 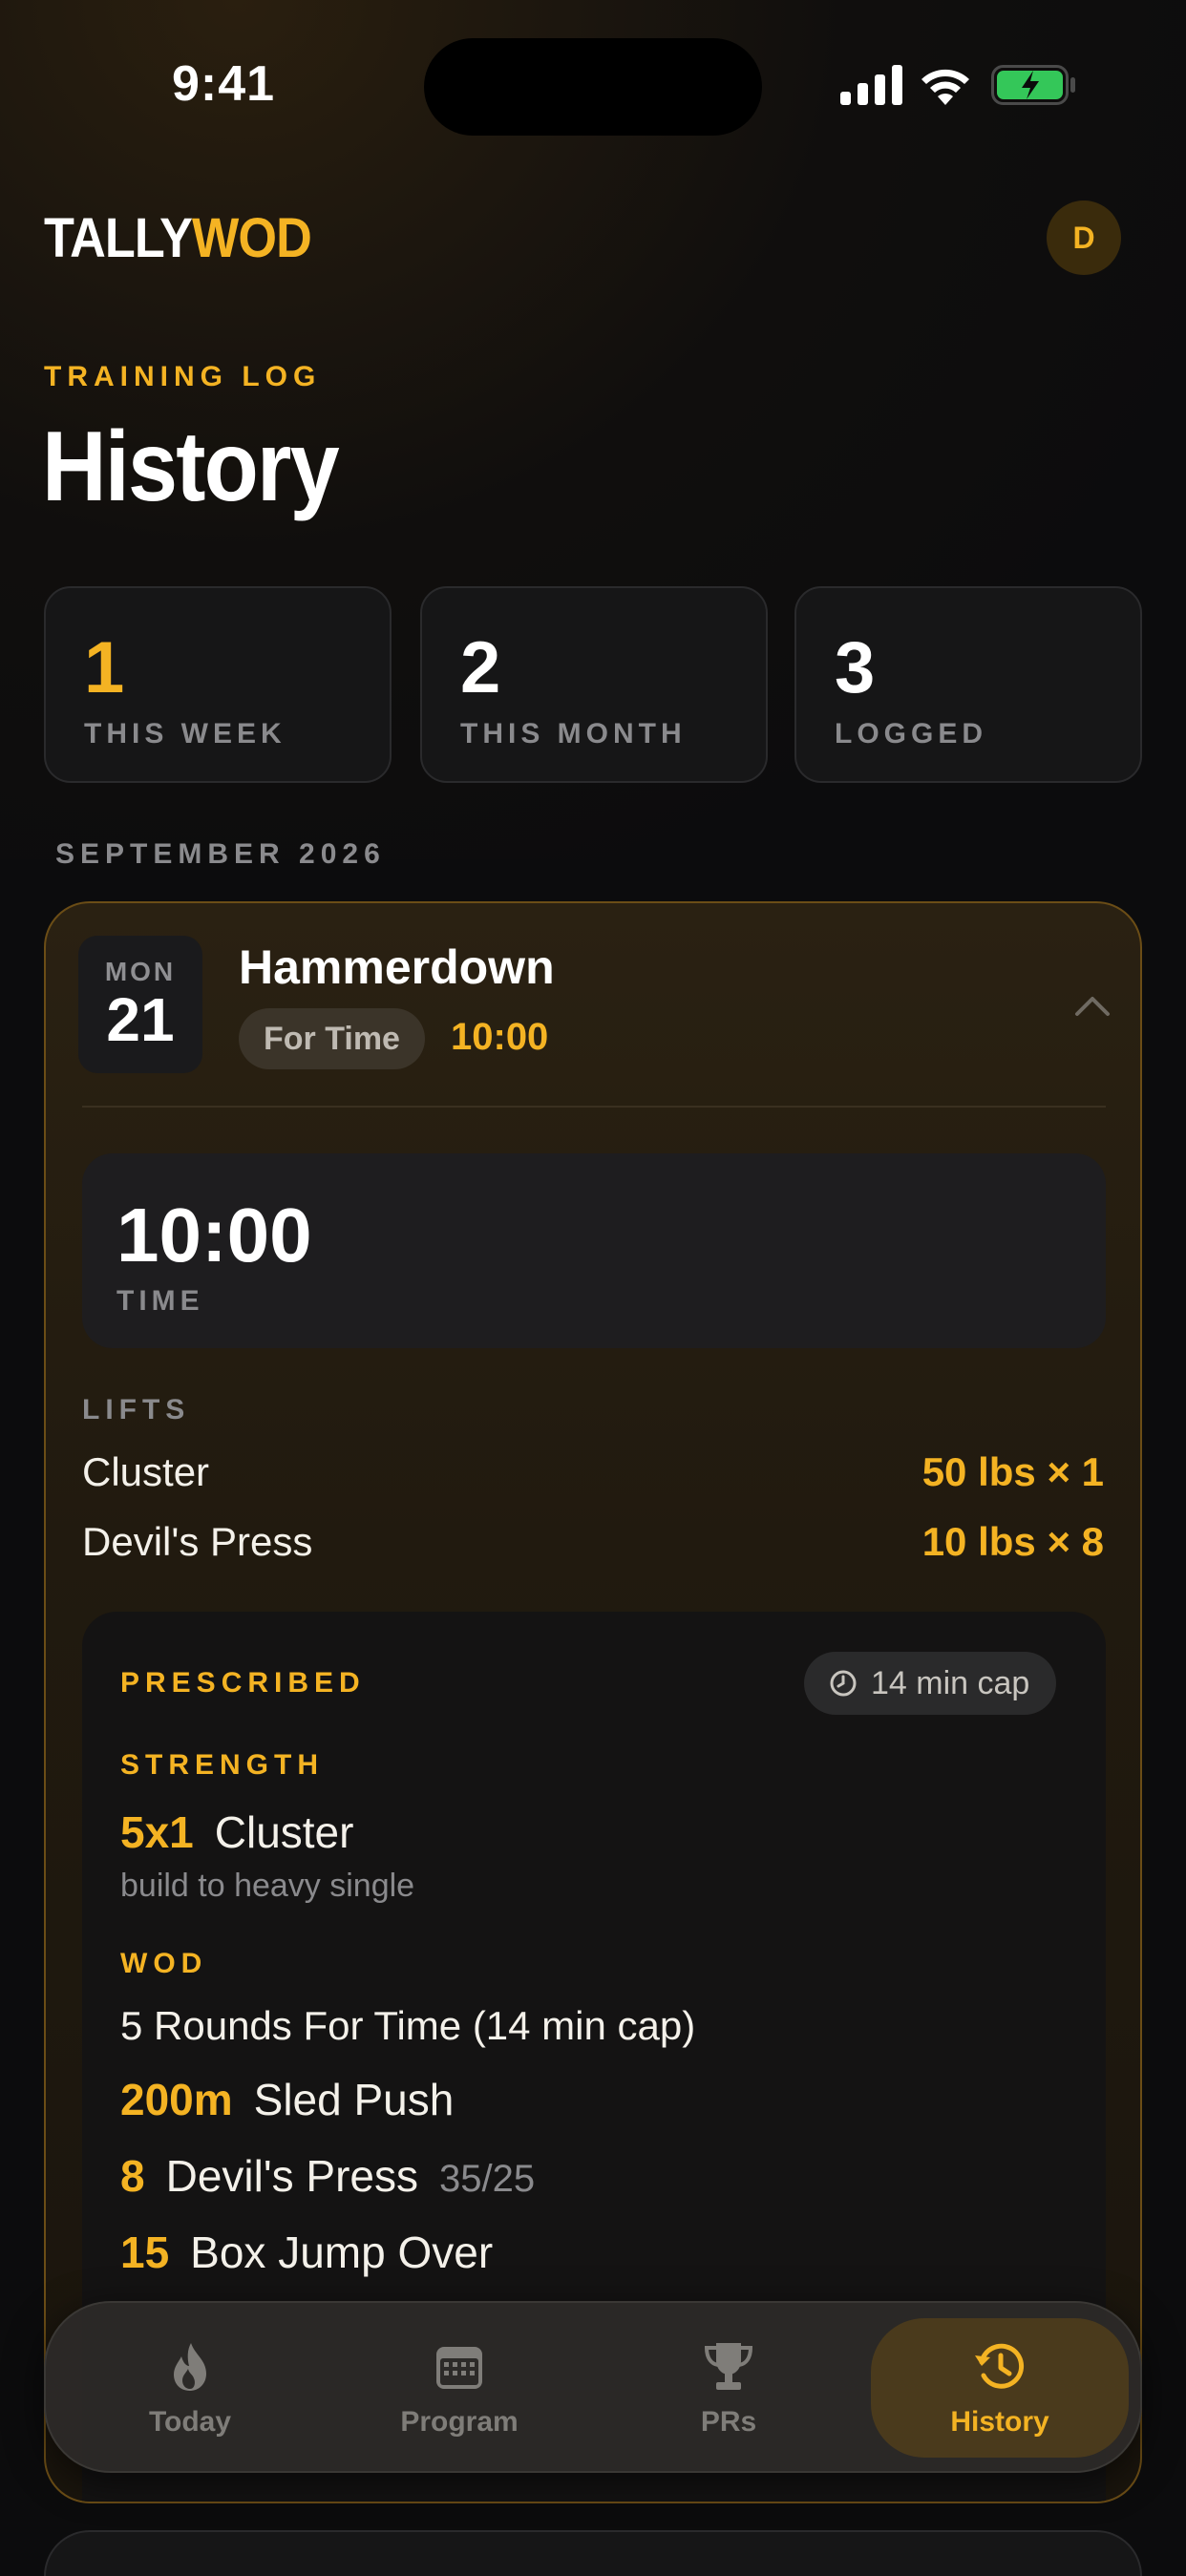 I want to click on stat-this-month: 2 THIS MONTH, so click(x=594, y=684).